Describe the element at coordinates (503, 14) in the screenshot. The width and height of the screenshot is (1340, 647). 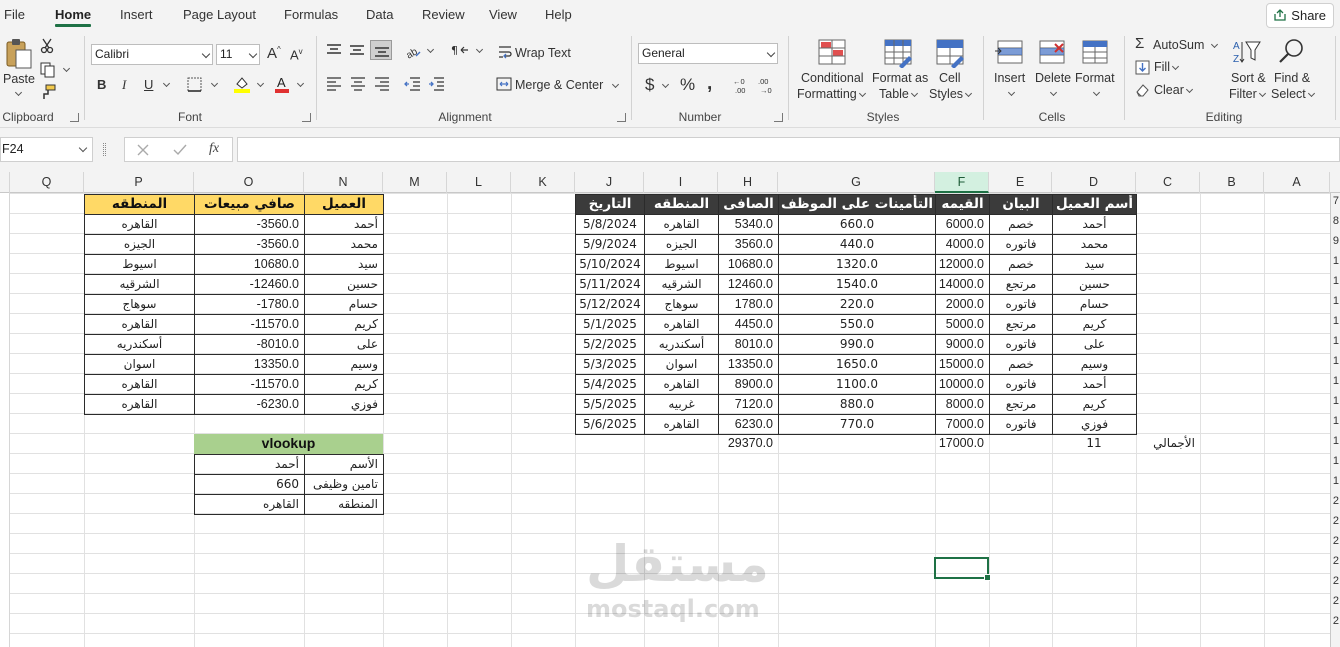
I see `tab-view: View` at that location.